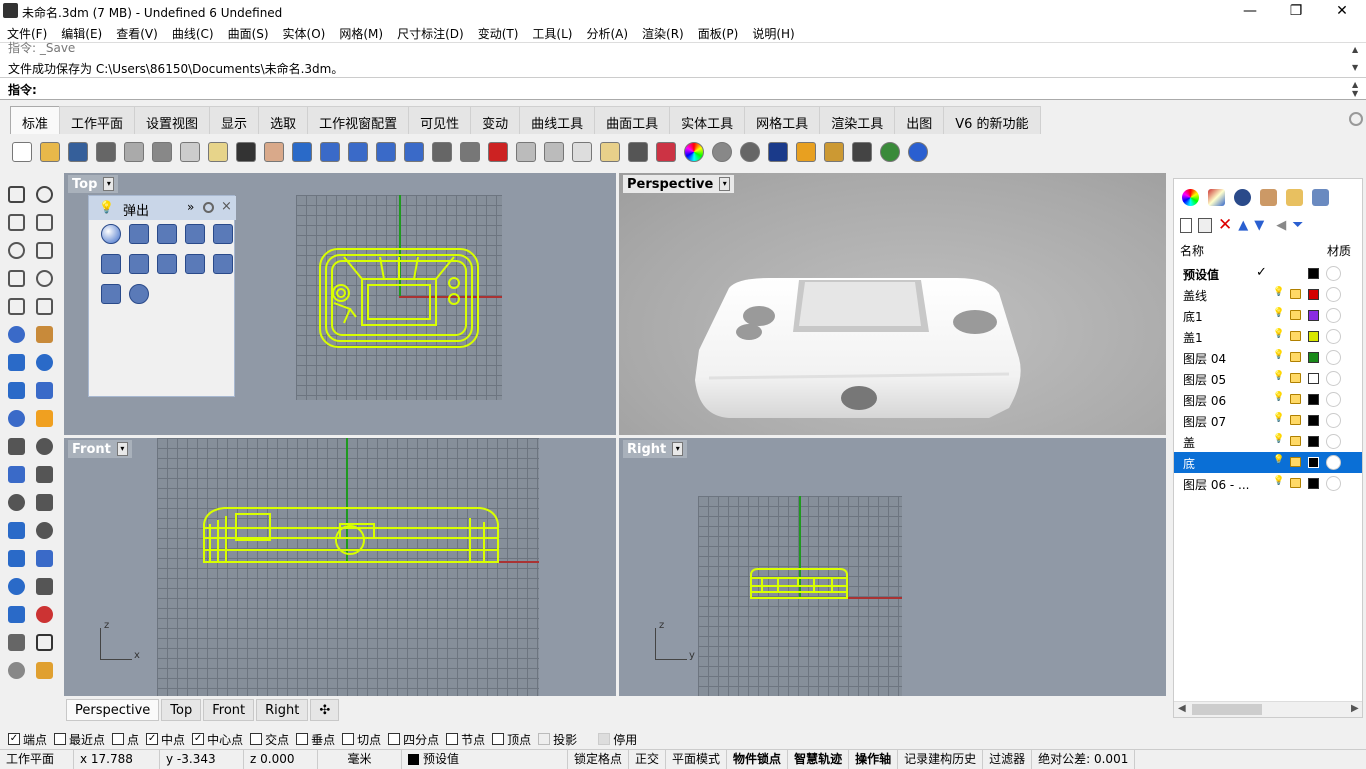 The image size is (1366, 769). I want to click on status-layer: 预设值, so click(485, 759).